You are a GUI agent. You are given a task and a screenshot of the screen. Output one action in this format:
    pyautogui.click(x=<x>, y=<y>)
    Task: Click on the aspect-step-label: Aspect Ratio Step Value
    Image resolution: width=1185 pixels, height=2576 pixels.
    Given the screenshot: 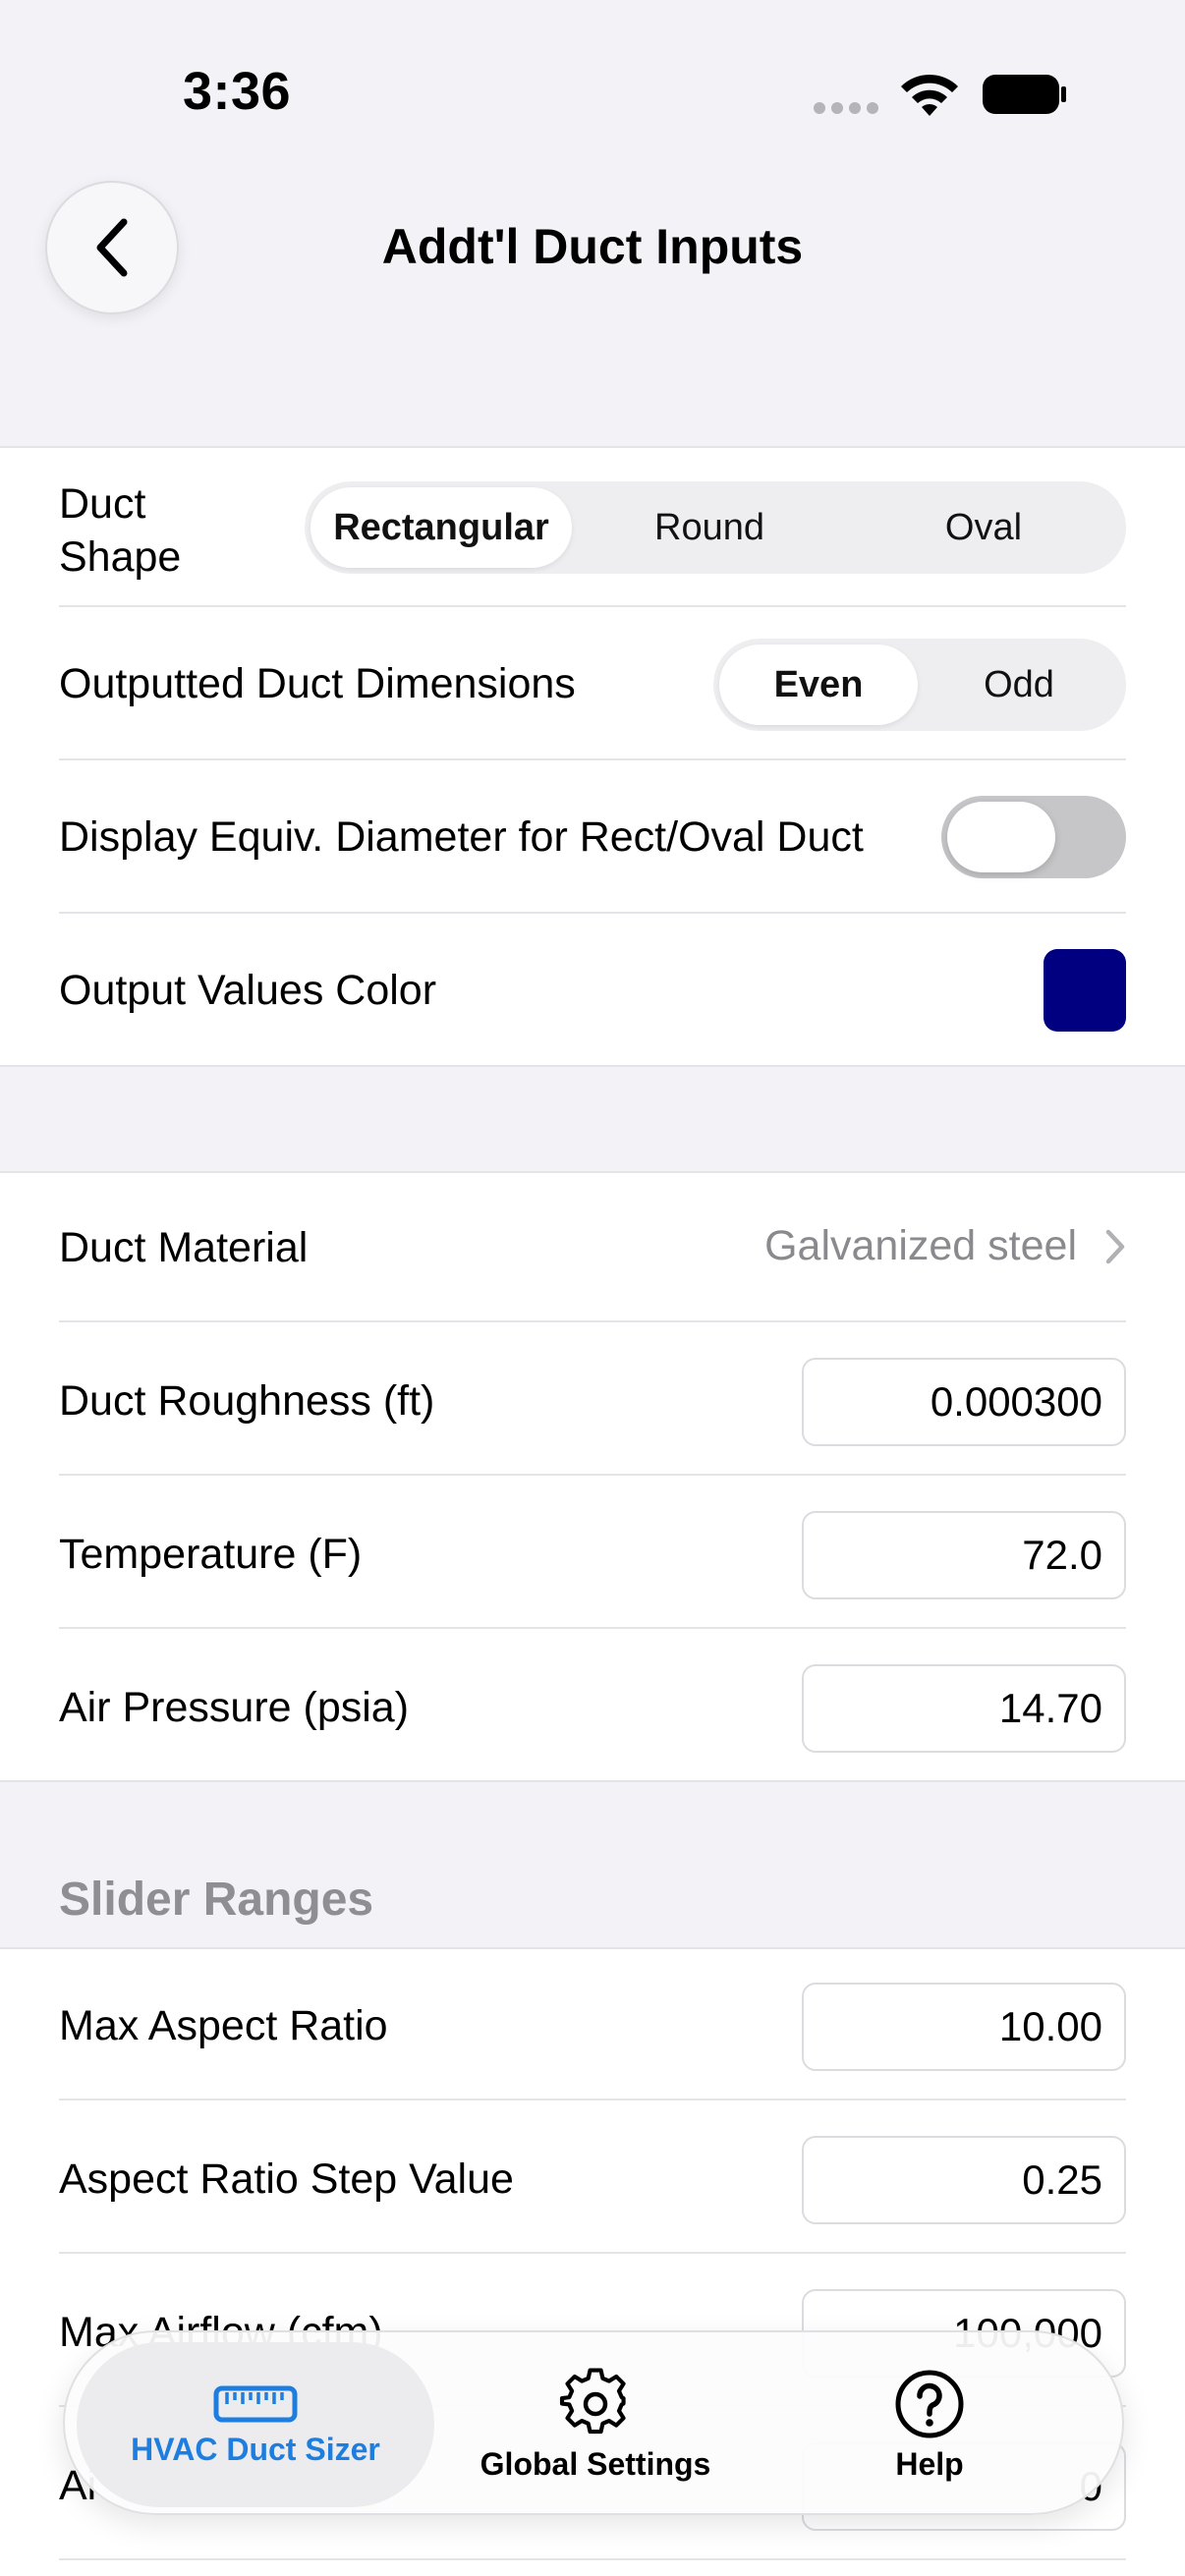 What is the action you would take?
    pyautogui.click(x=287, y=2179)
    